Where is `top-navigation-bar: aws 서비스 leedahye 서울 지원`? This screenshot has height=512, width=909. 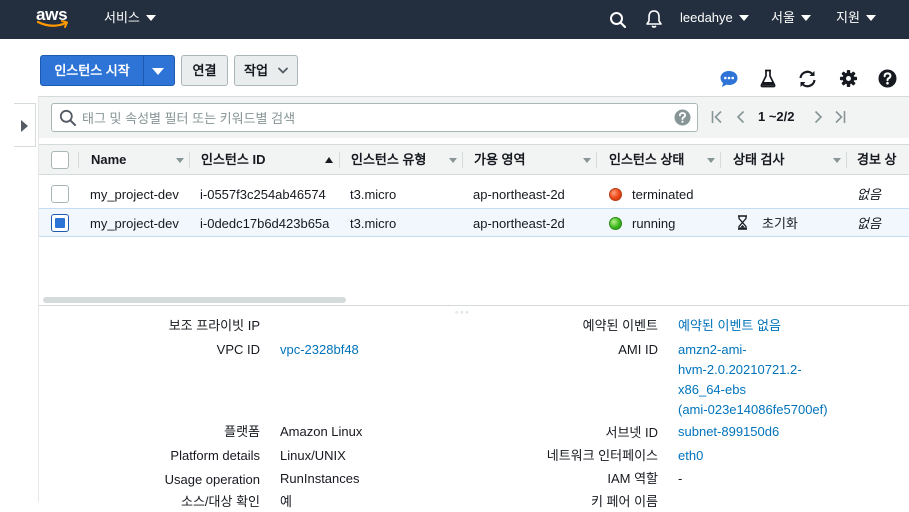
top-navigation-bar: aws 서비스 leedahye 서울 지원 is located at coordinates (454, 19).